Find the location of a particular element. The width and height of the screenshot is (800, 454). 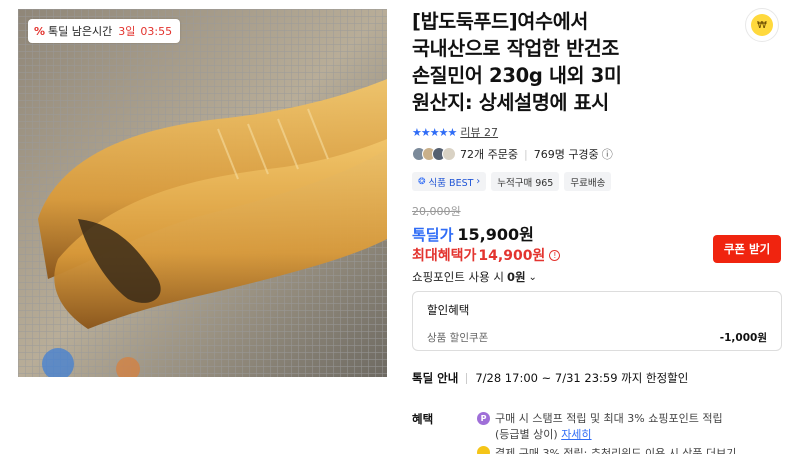

benefit-item: 결제 구매 3% 적립: 추천리워드 이용 시 상품 더보기 is located at coordinates (632, 449).